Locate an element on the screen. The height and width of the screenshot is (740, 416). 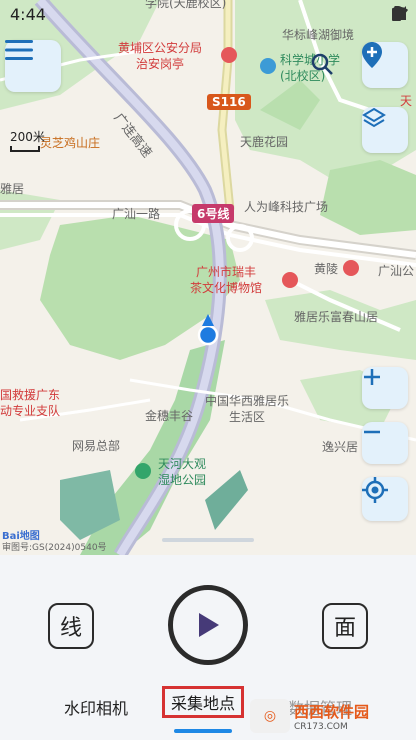
status-bar: 4:44 is located at coordinates (208, 15).